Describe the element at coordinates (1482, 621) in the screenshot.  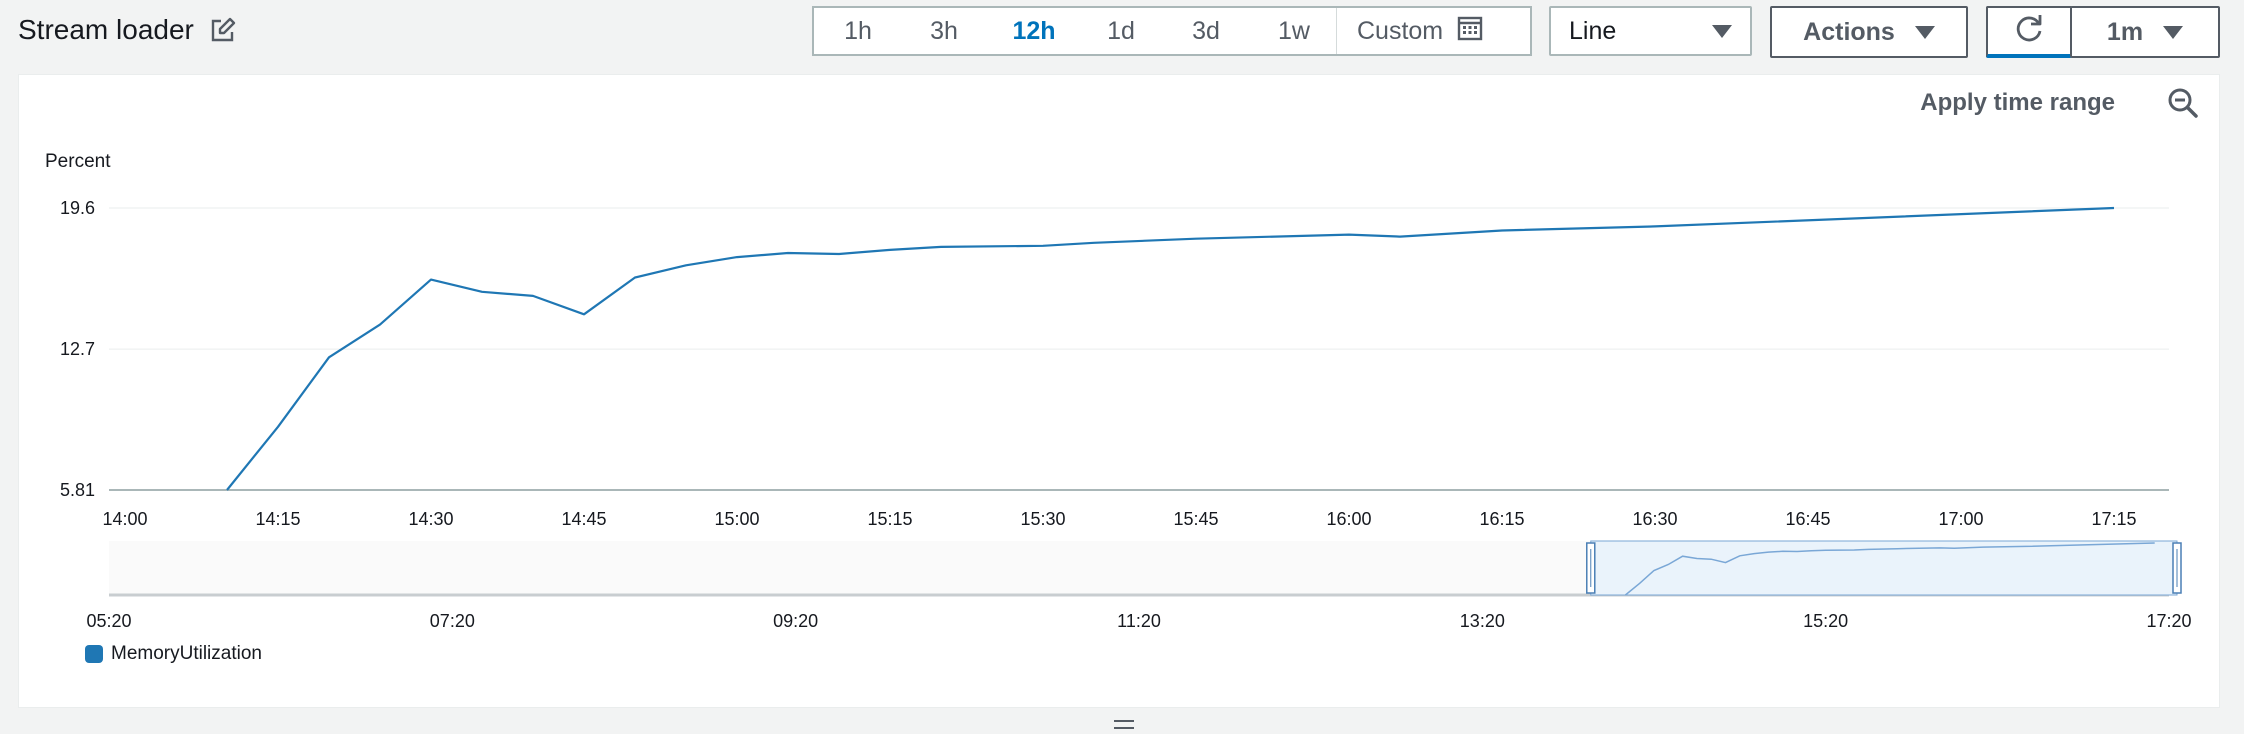
I see `overview-x-tick-label: 13:20` at that location.